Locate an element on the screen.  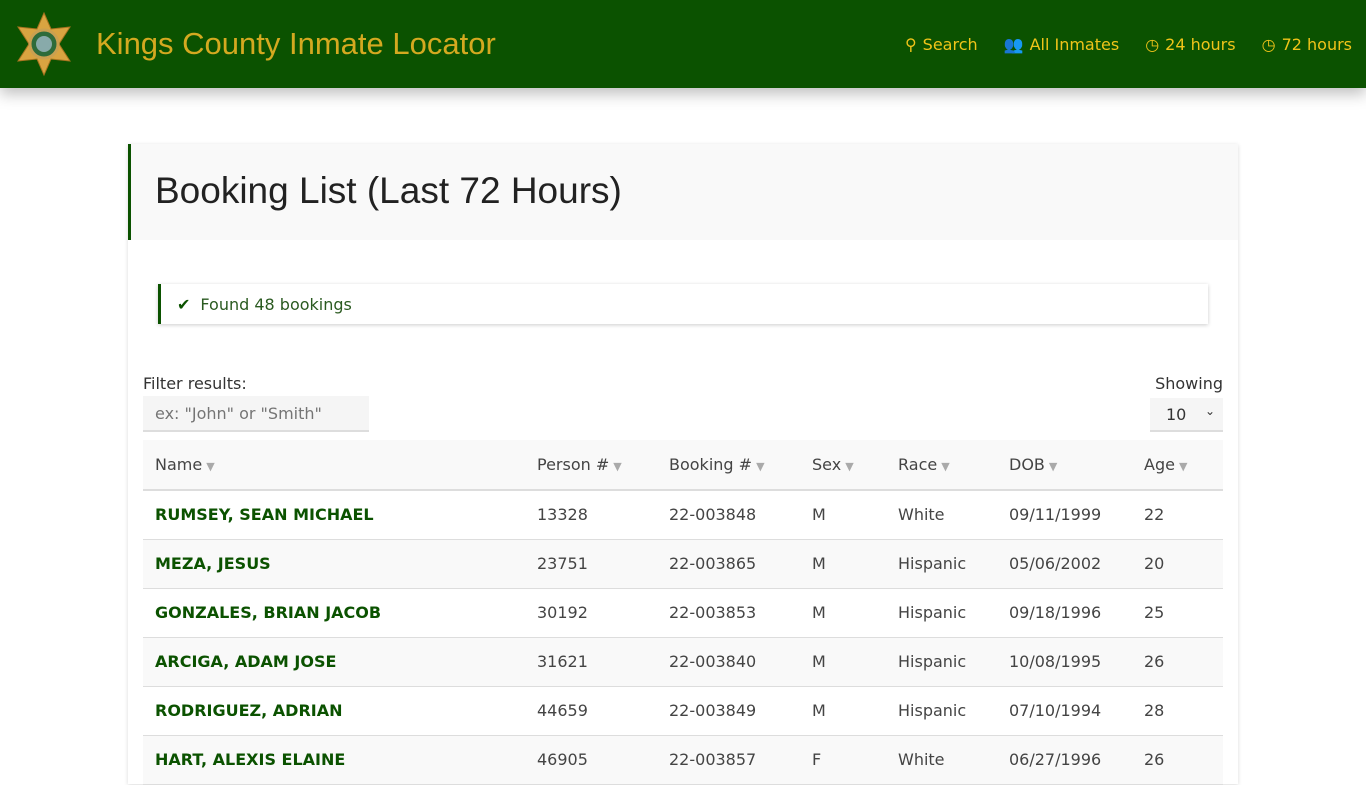
sheriff-badge-logo is located at coordinates (44, 44).